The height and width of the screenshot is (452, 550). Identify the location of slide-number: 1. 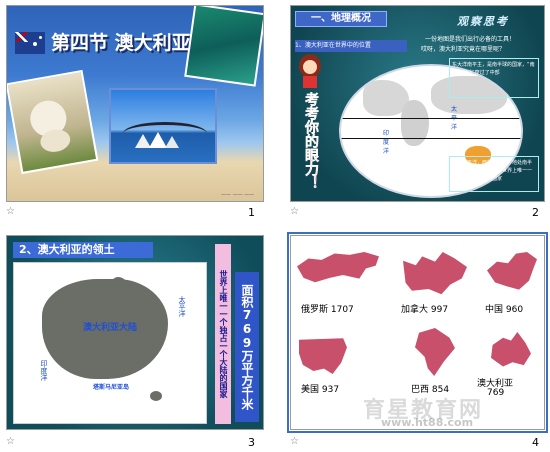
(251, 212).